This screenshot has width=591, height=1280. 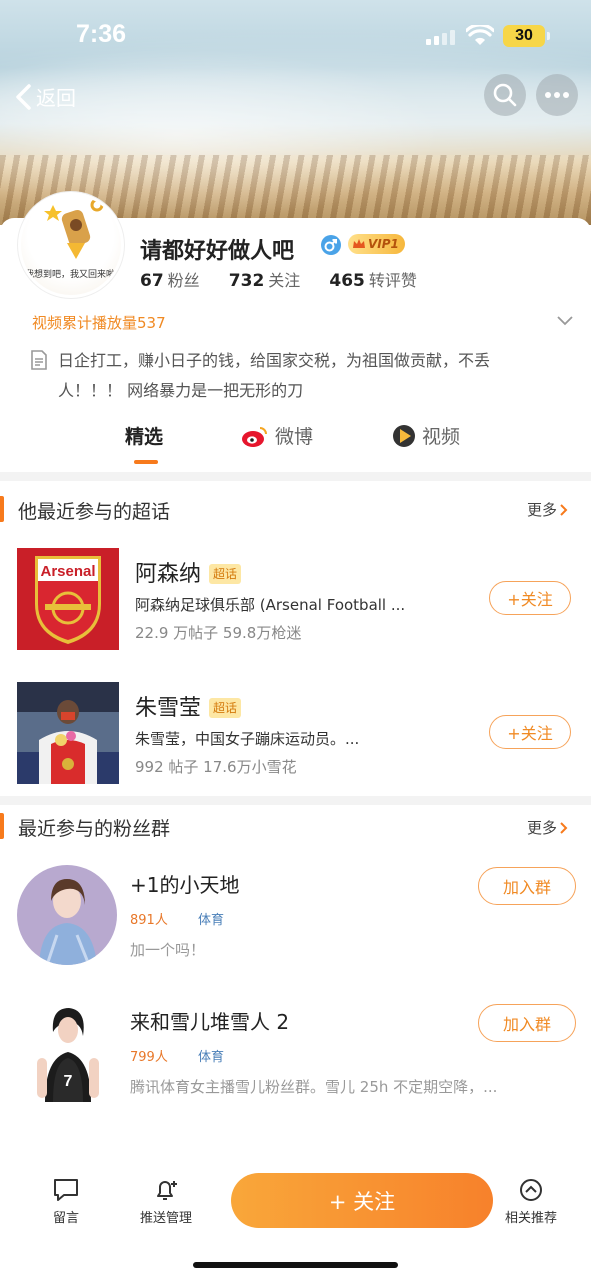 What do you see at coordinates (216, 767) in the screenshot?
I see `supertopic-meta: 992 帖子 17.6万小雪花` at bounding box center [216, 767].